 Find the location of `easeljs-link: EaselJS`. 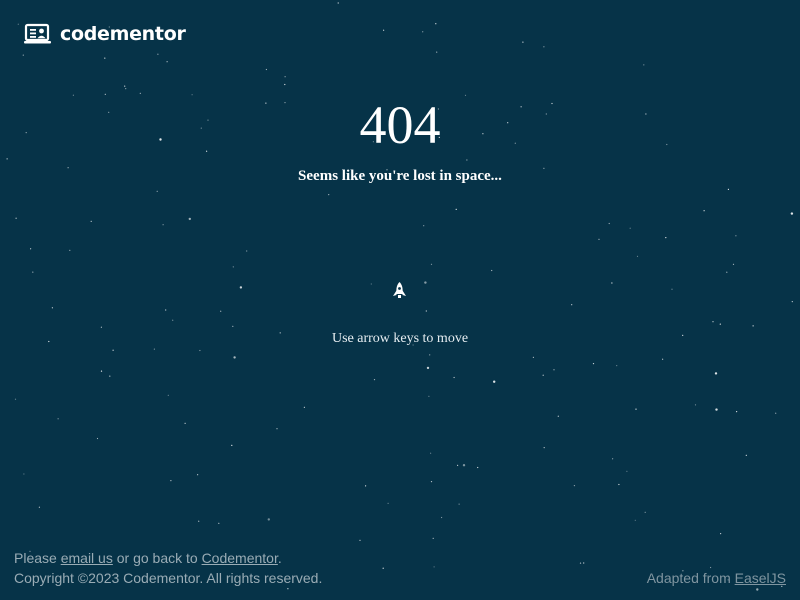

easeljs-link: EaselJS is located at coordinates (760, 578).